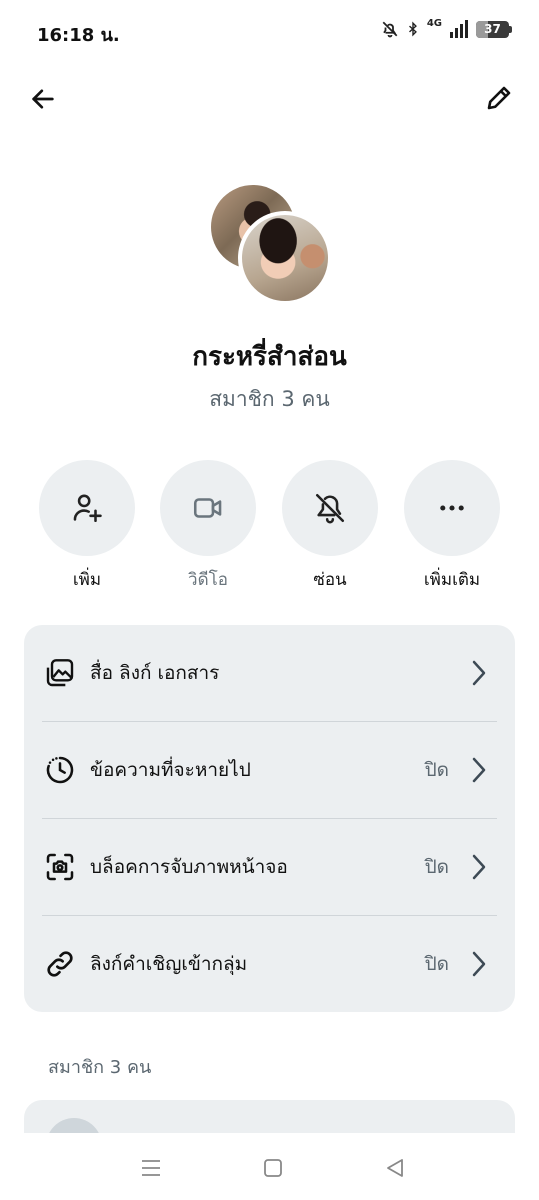 The image size is (539, 1200). I want to click on action-label: วิดีโอ, so click(208, 580).